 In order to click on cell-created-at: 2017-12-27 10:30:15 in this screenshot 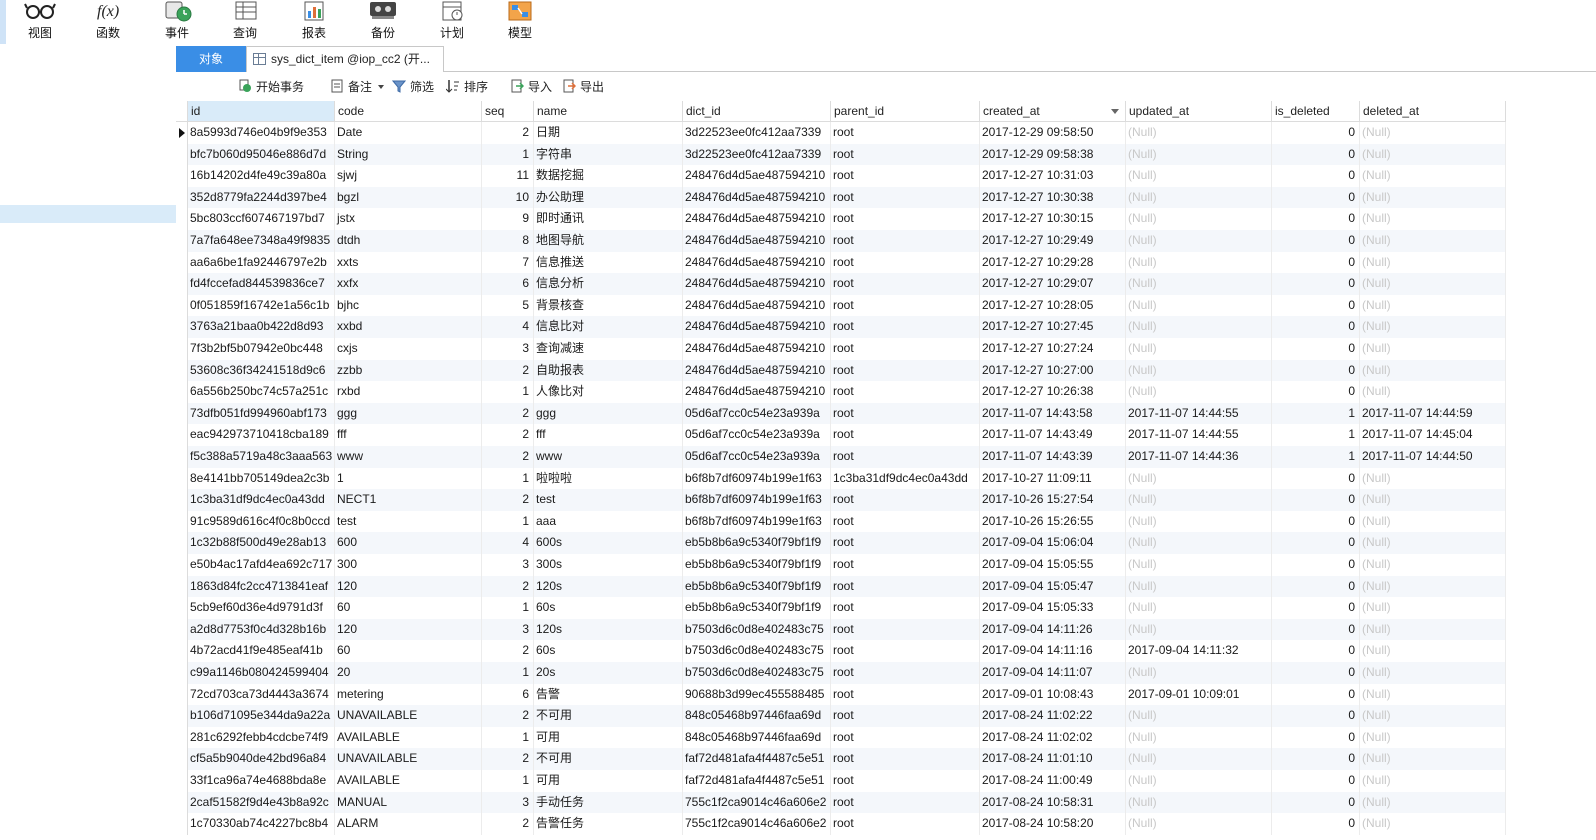, I will do `click(1053, 219)`.